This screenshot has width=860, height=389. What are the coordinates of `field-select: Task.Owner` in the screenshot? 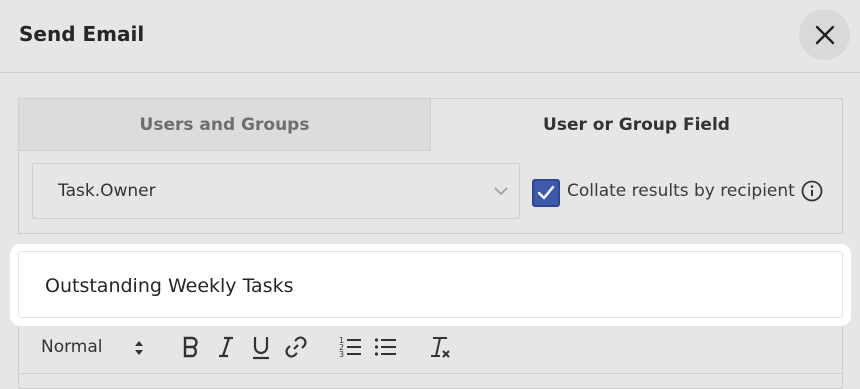 It's located at (276, 191).